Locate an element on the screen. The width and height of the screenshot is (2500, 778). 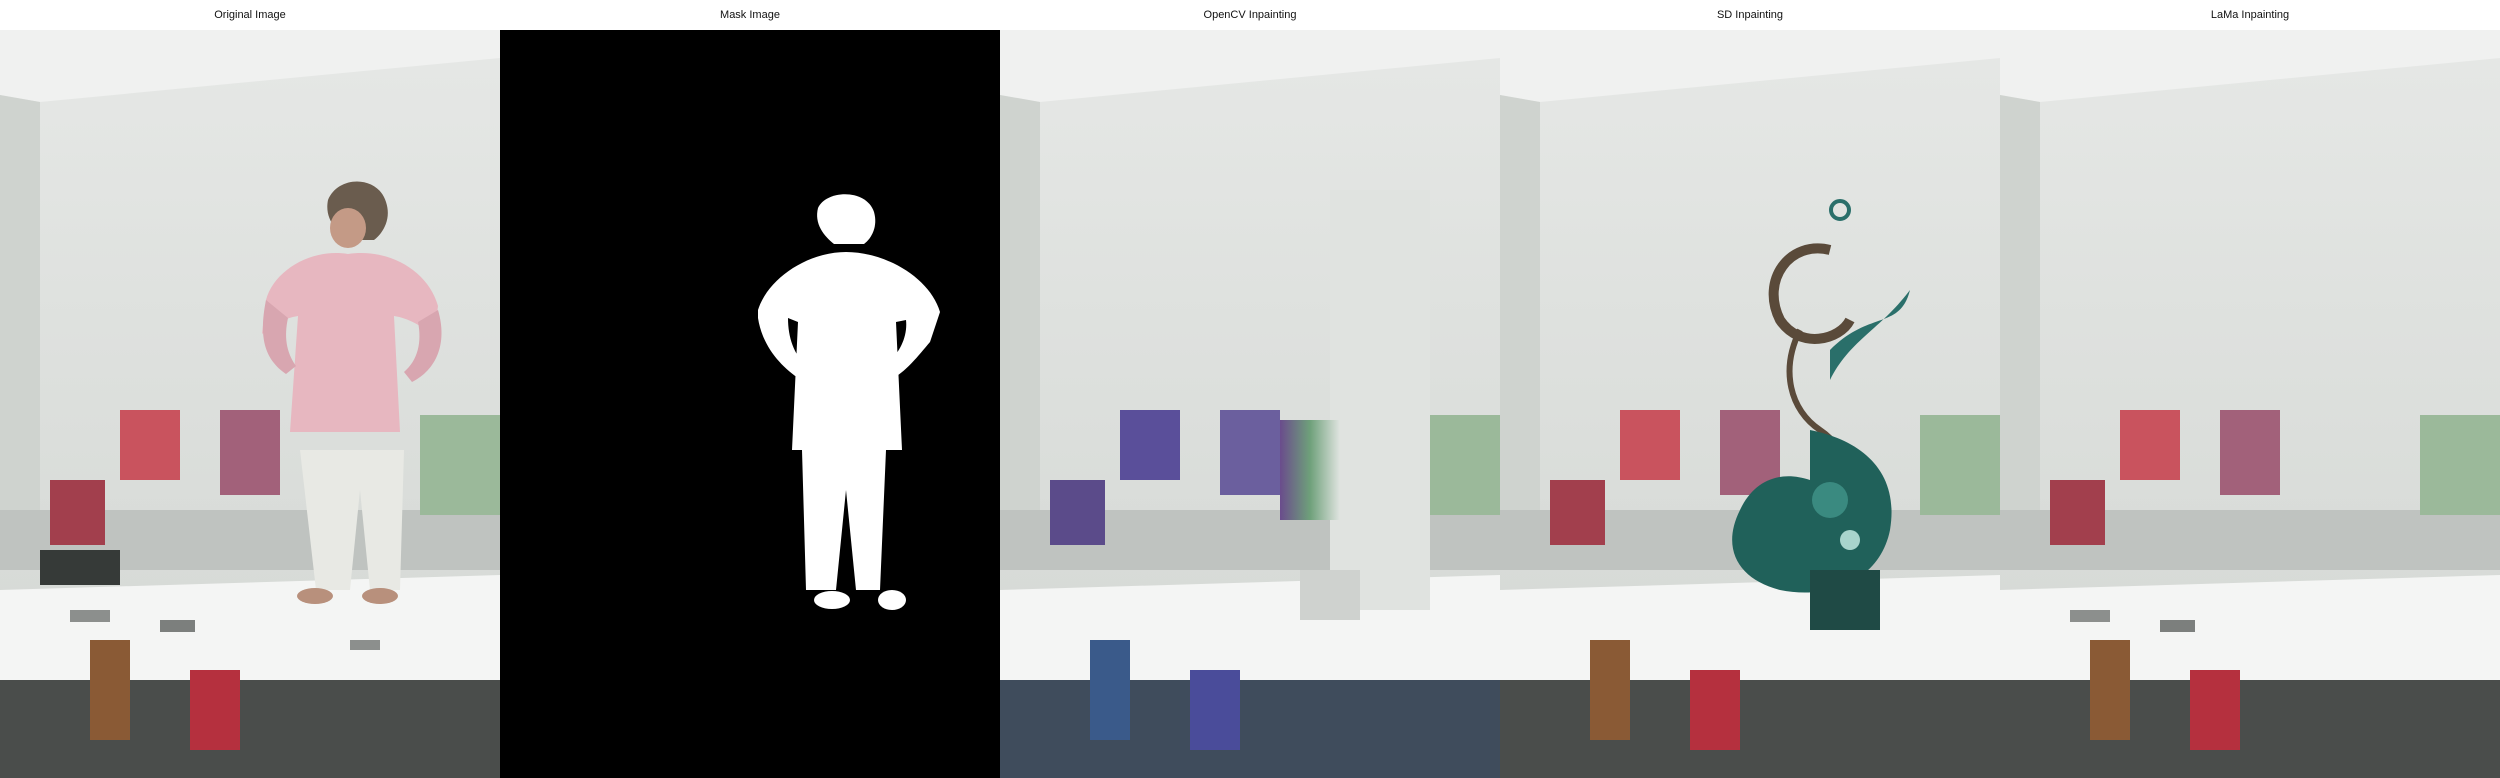
panel-title: OpenCV Inpainting is located at coordinates (1250, 15).